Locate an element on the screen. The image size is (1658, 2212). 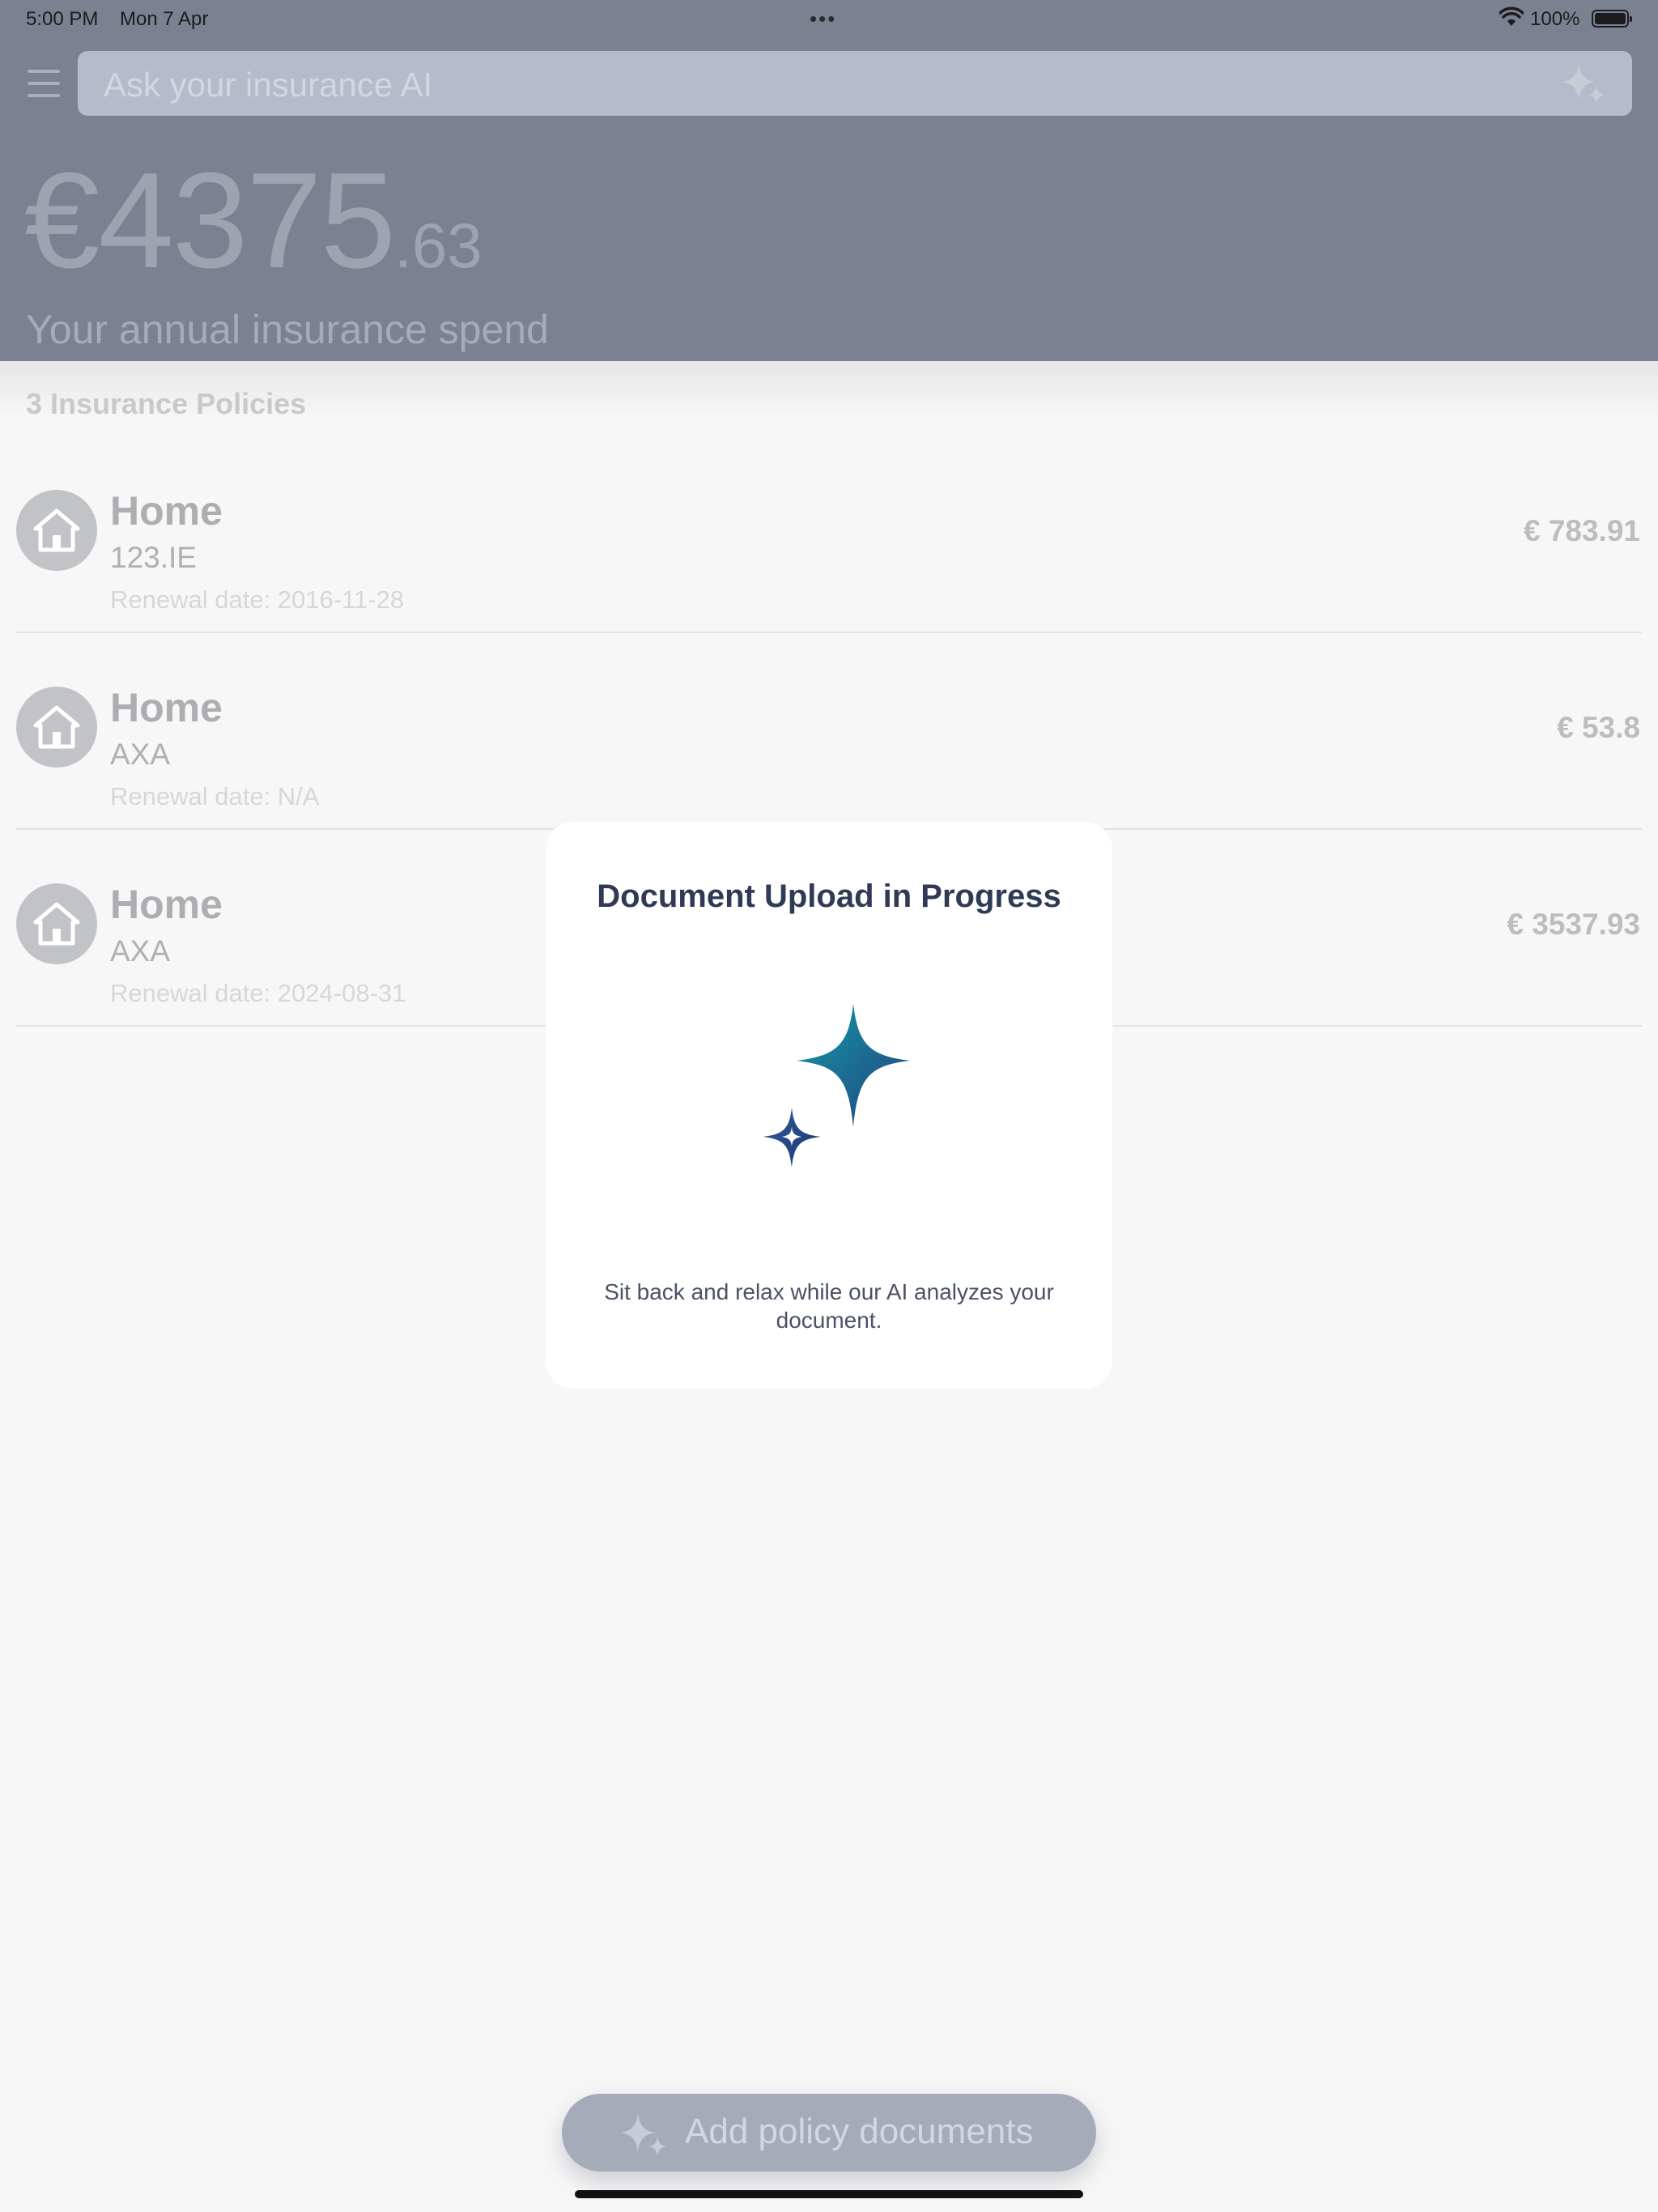
policy-renewal: Renewal date: N/A is located at coordinates (215, 796).